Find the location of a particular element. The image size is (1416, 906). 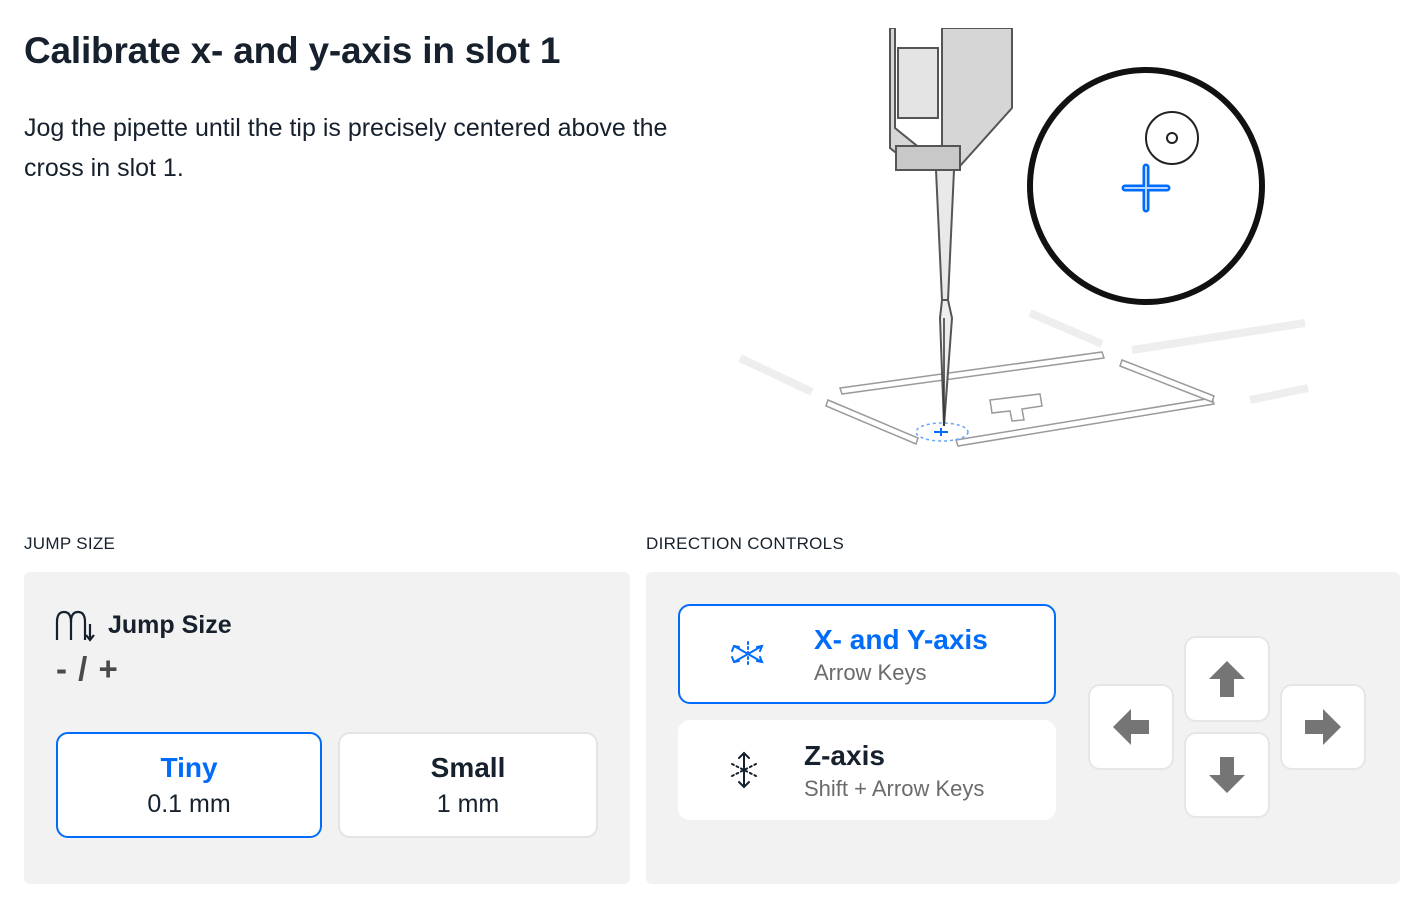

jump-size-tiny-button: Tiny 0.1 mm is located at coordinates (189, 785).